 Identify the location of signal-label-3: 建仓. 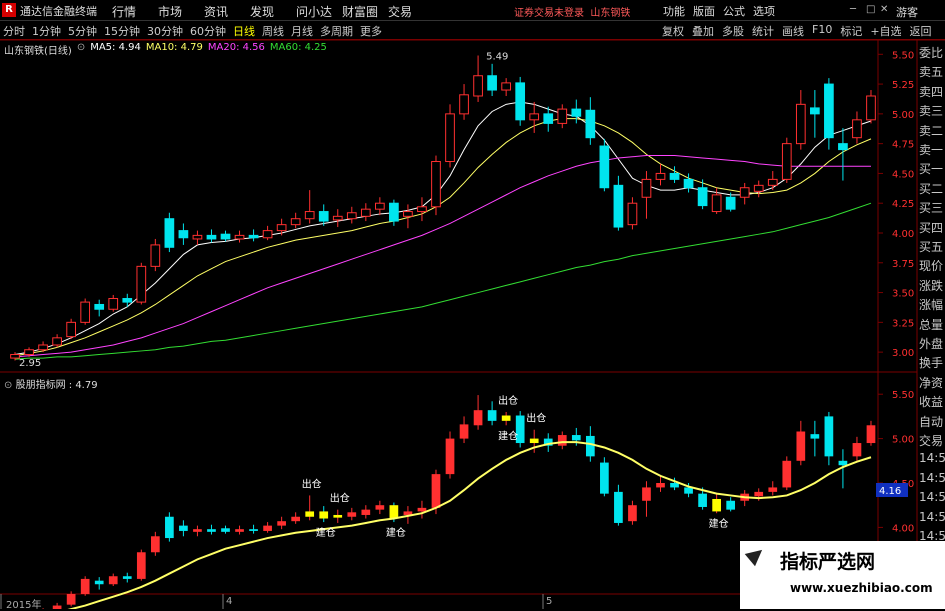
(396, 532).